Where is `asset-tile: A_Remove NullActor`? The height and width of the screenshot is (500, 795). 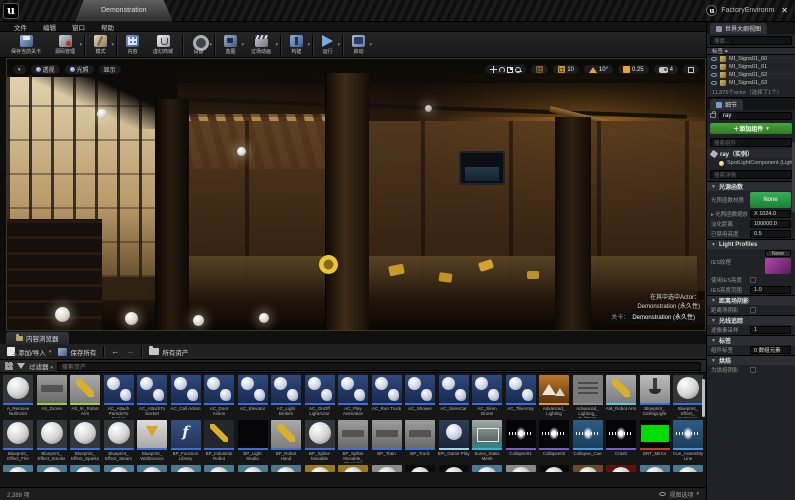
asset-tile: A_Remove NullActor is located at coordinates (18, 396).